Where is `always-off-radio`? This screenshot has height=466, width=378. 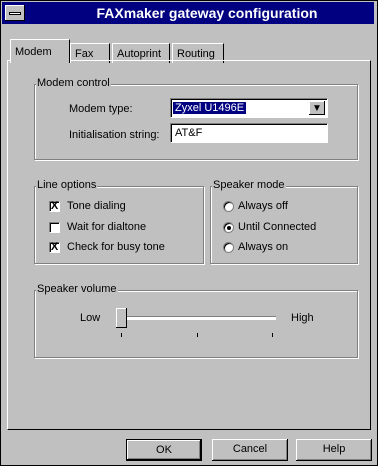
always-off-radio is located at coordinates (228, 206).